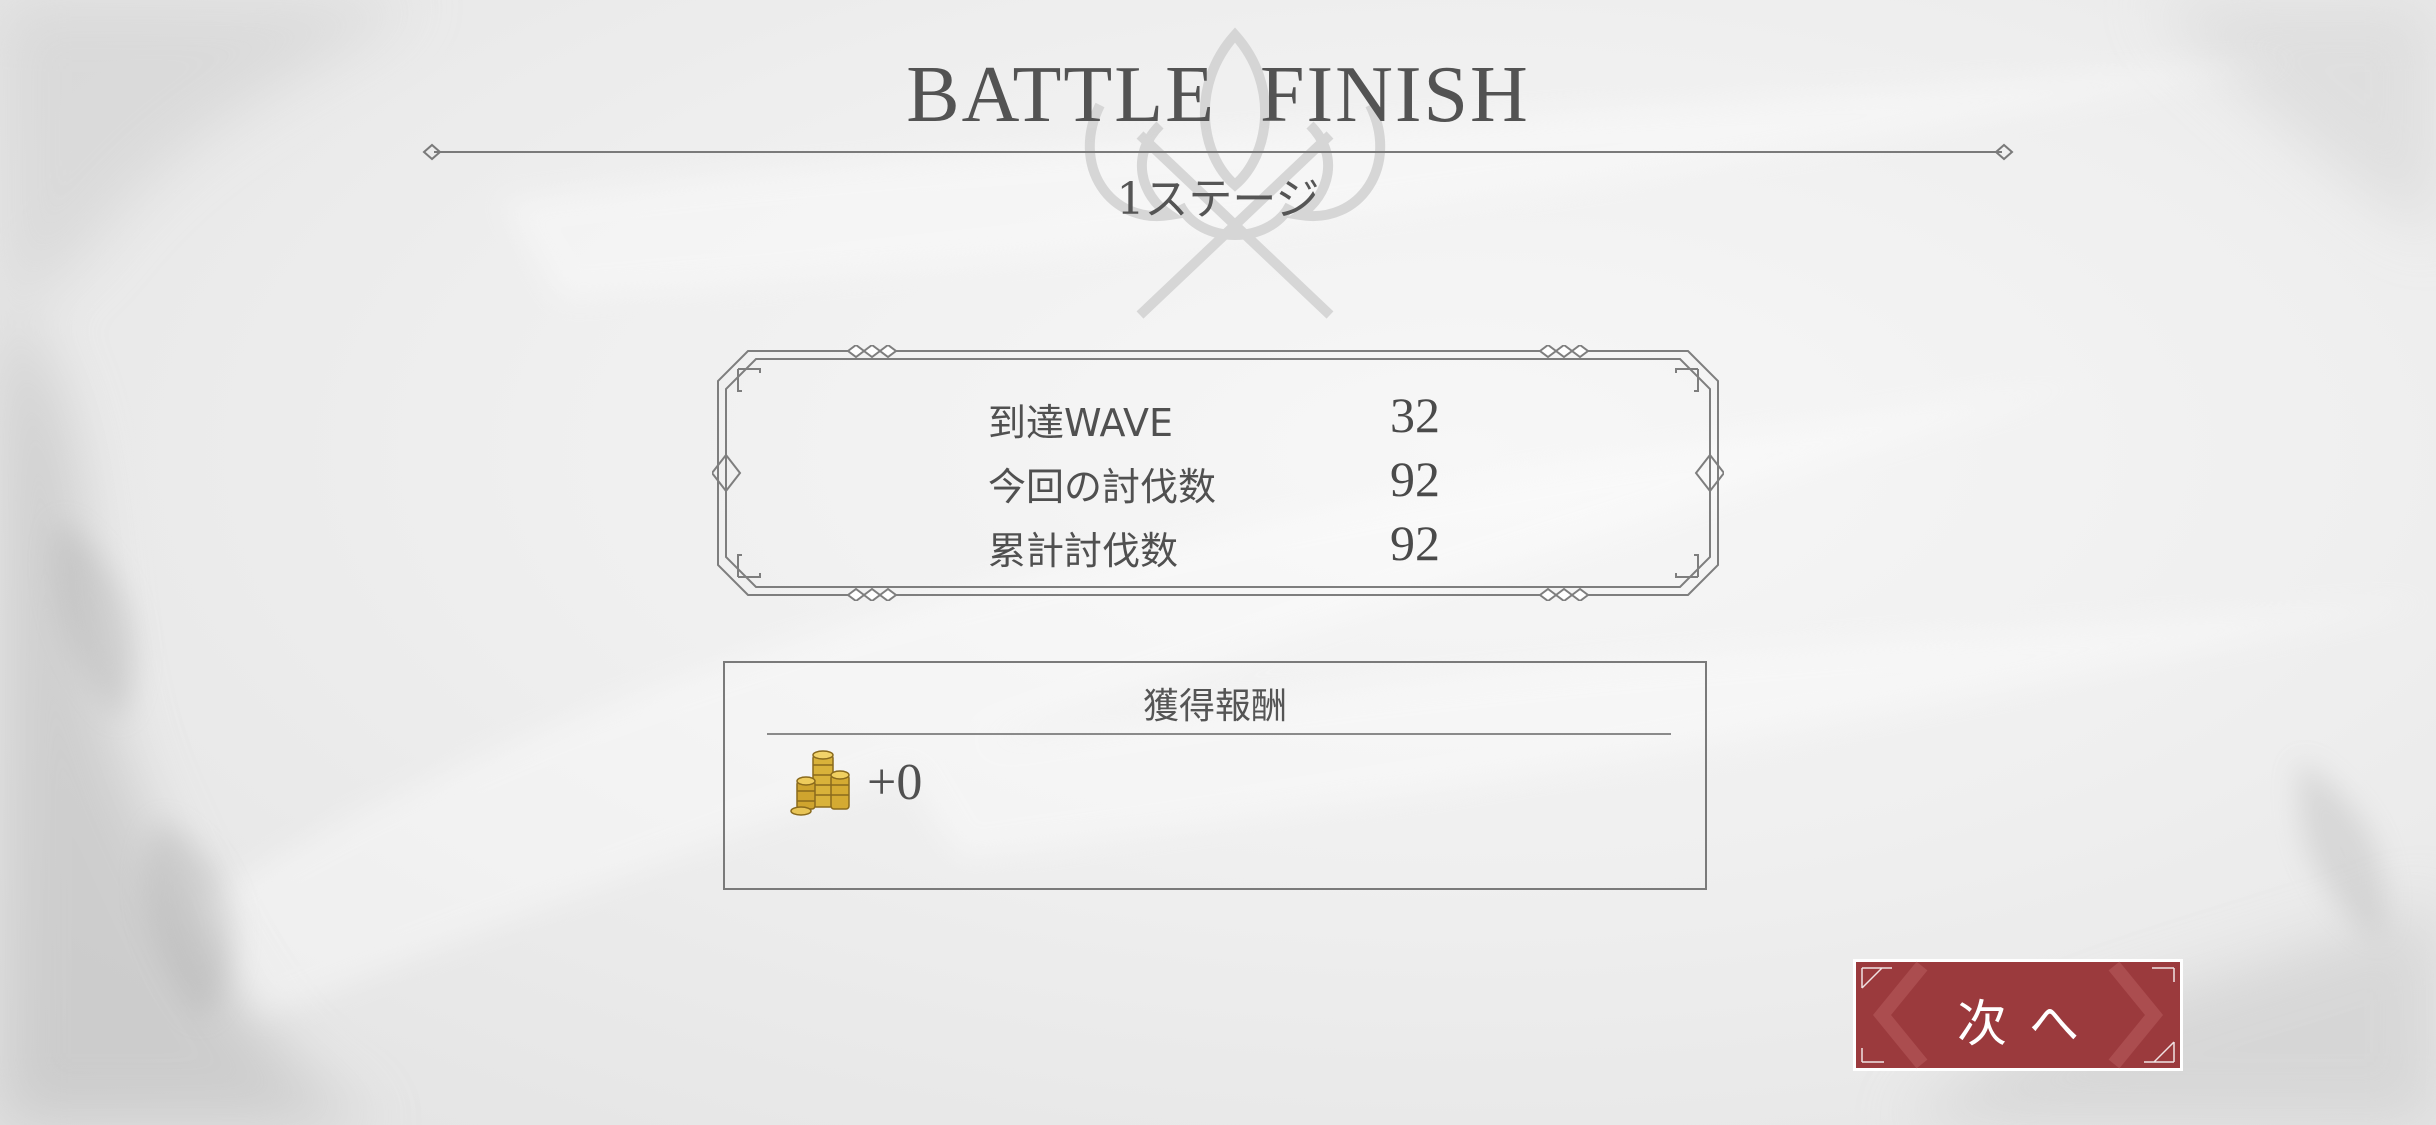 This screenshot has height=1125, width=2436. I want to click on rewards-title: 獲得報酬, so click(1214, 706).